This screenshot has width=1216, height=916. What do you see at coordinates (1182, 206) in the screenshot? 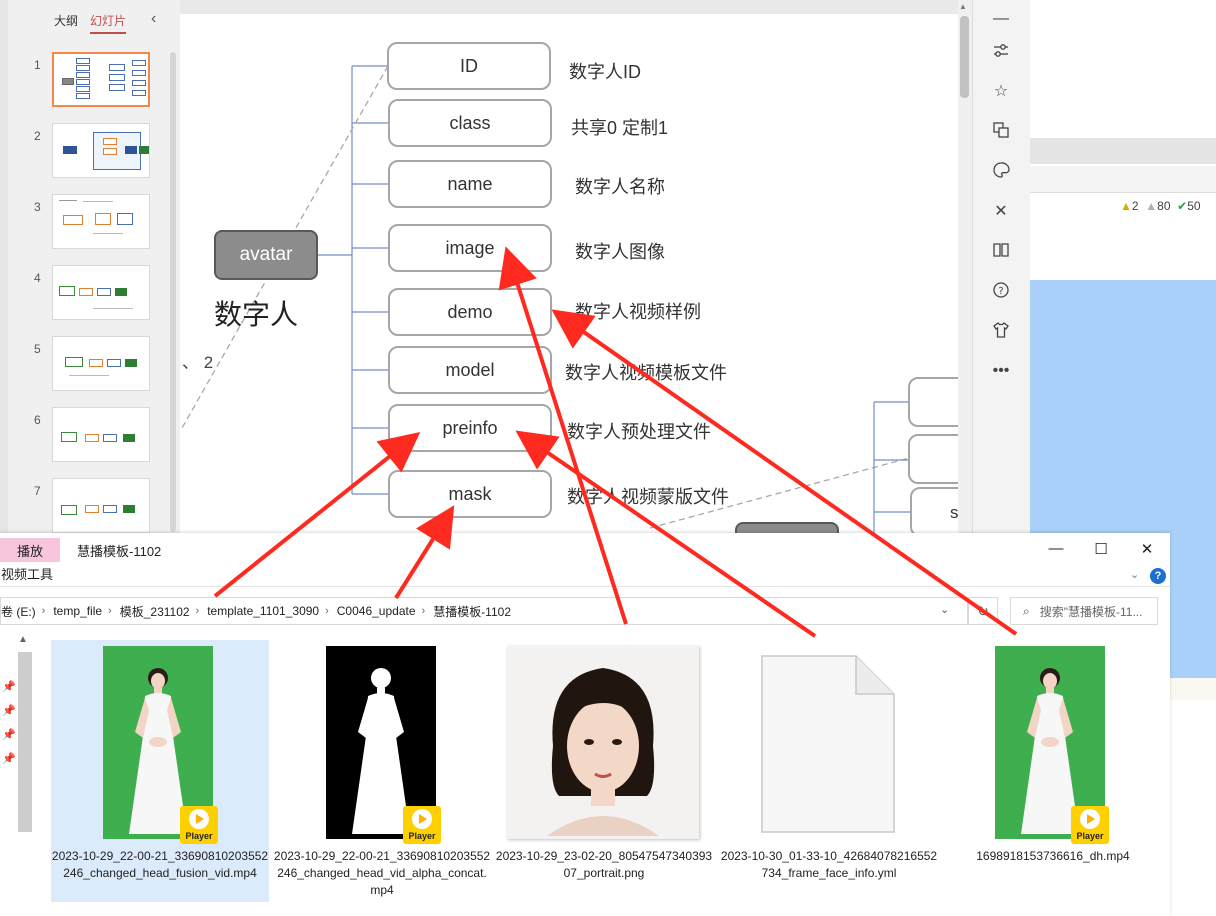
I see `check-icon: ✔` at bounding box center [1182, 206].